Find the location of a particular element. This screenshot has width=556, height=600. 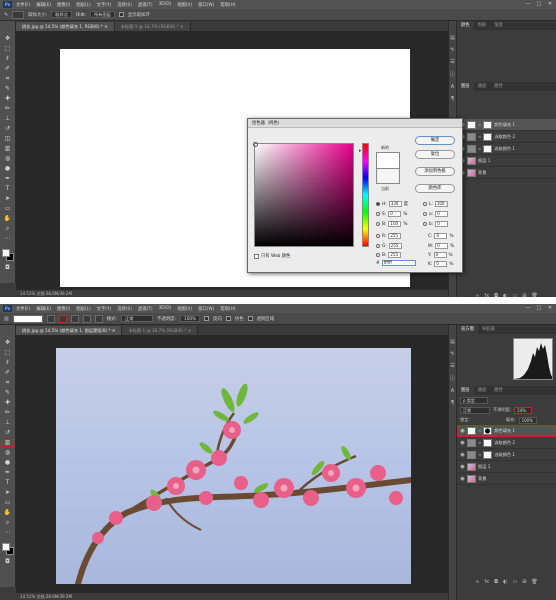

tab-paths: 路径 is located at coordinates (498, 390).